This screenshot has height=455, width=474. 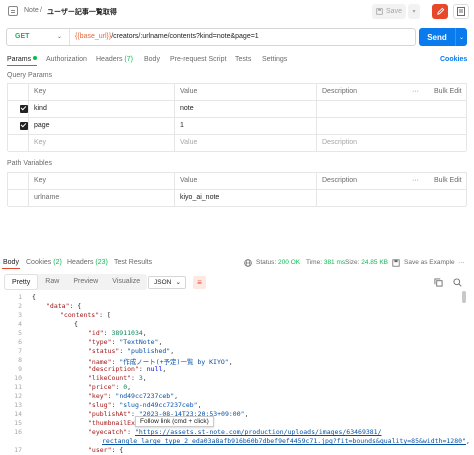 I want to click on send-button: Send ⌄, so click(x=443, y=37).